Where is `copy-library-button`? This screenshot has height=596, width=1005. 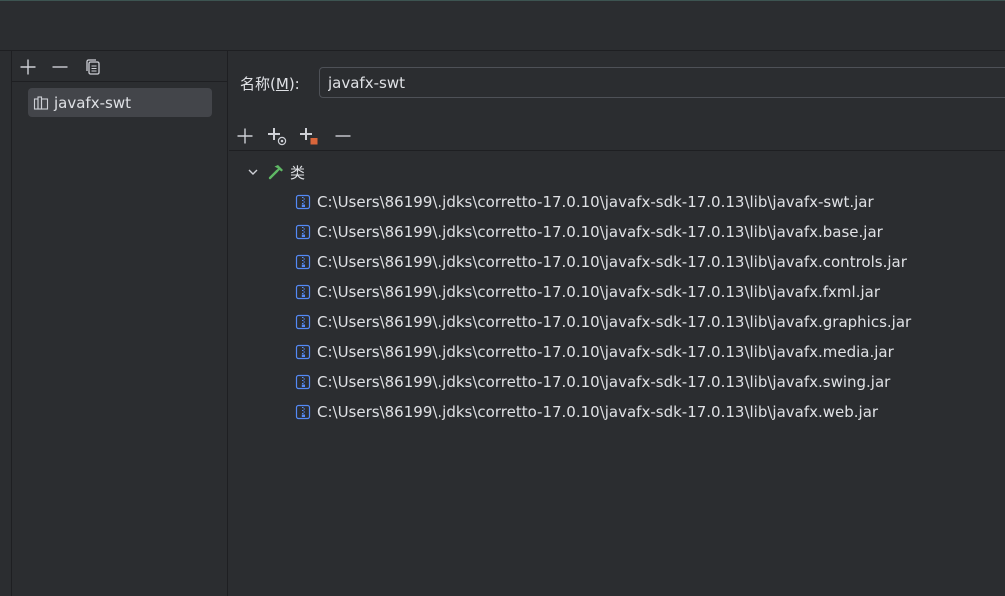
copy-library-button is located at coordinates (93, 67).